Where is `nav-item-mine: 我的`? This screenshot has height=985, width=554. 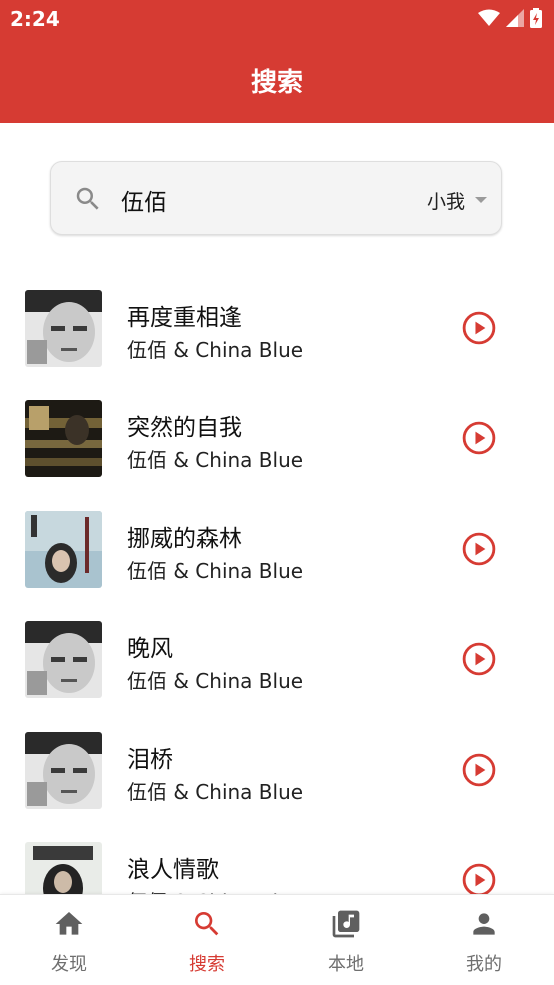 nav-item-mine: 我的 is located at coordinates (484, 940).